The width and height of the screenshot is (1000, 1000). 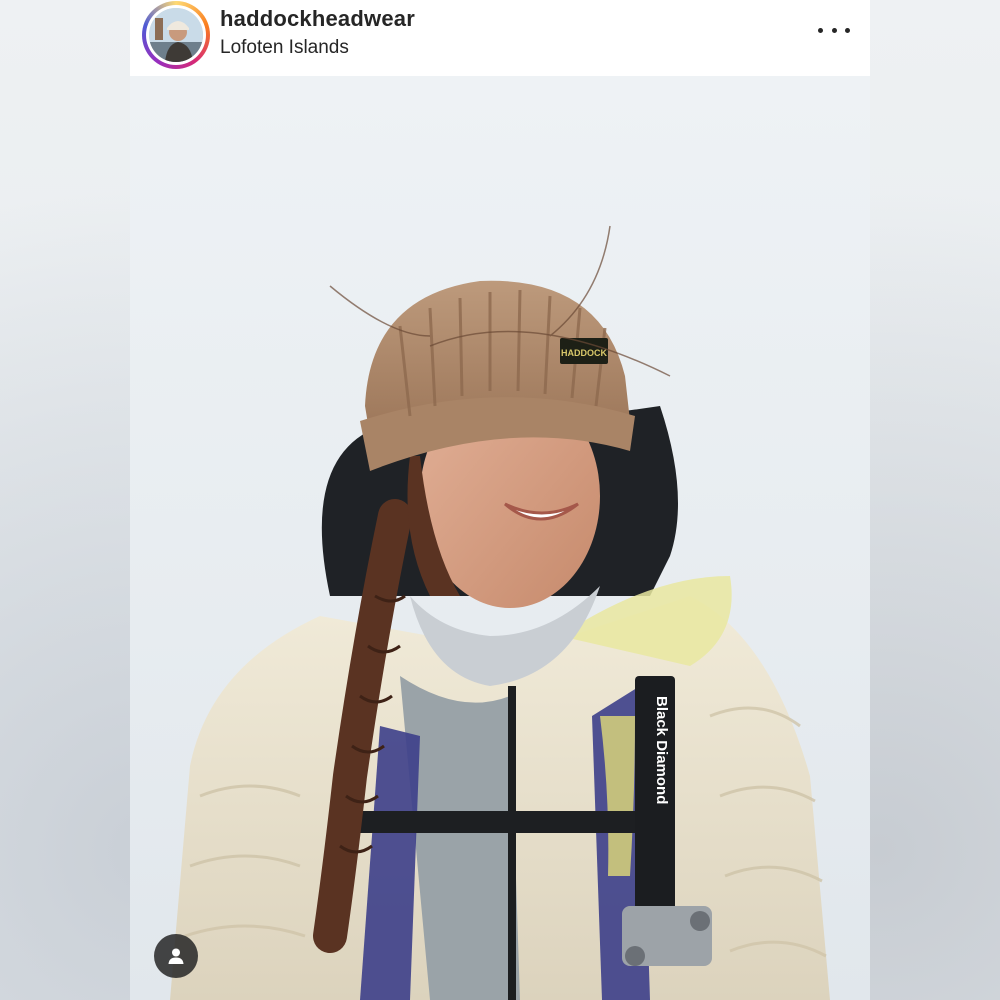 I want to click on post-header: haddockheadwear Lofoten Islands, so click(x=500, y=38).